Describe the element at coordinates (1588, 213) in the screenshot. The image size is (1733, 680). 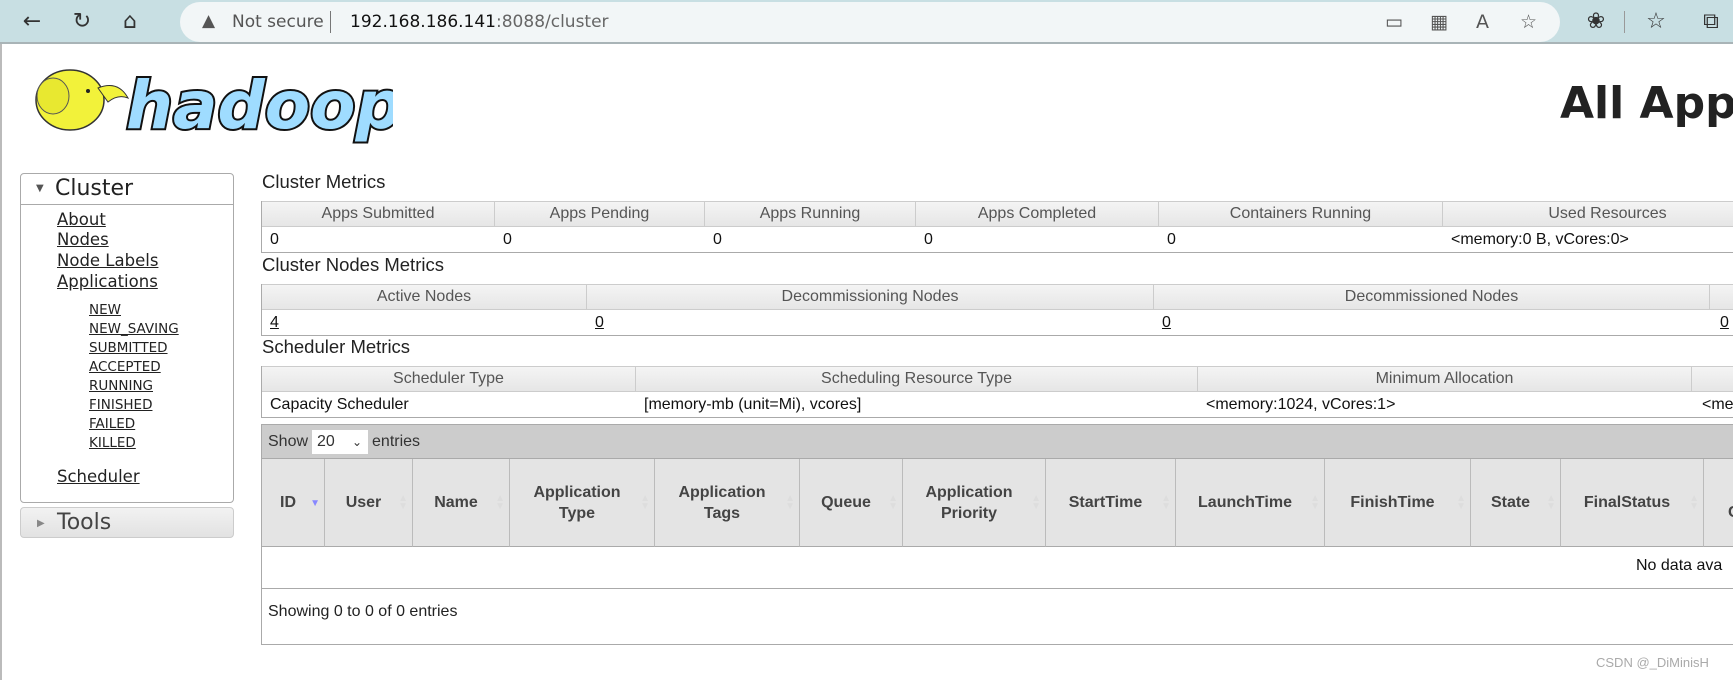
I see `col-used-resources: Used Resources` at that location.